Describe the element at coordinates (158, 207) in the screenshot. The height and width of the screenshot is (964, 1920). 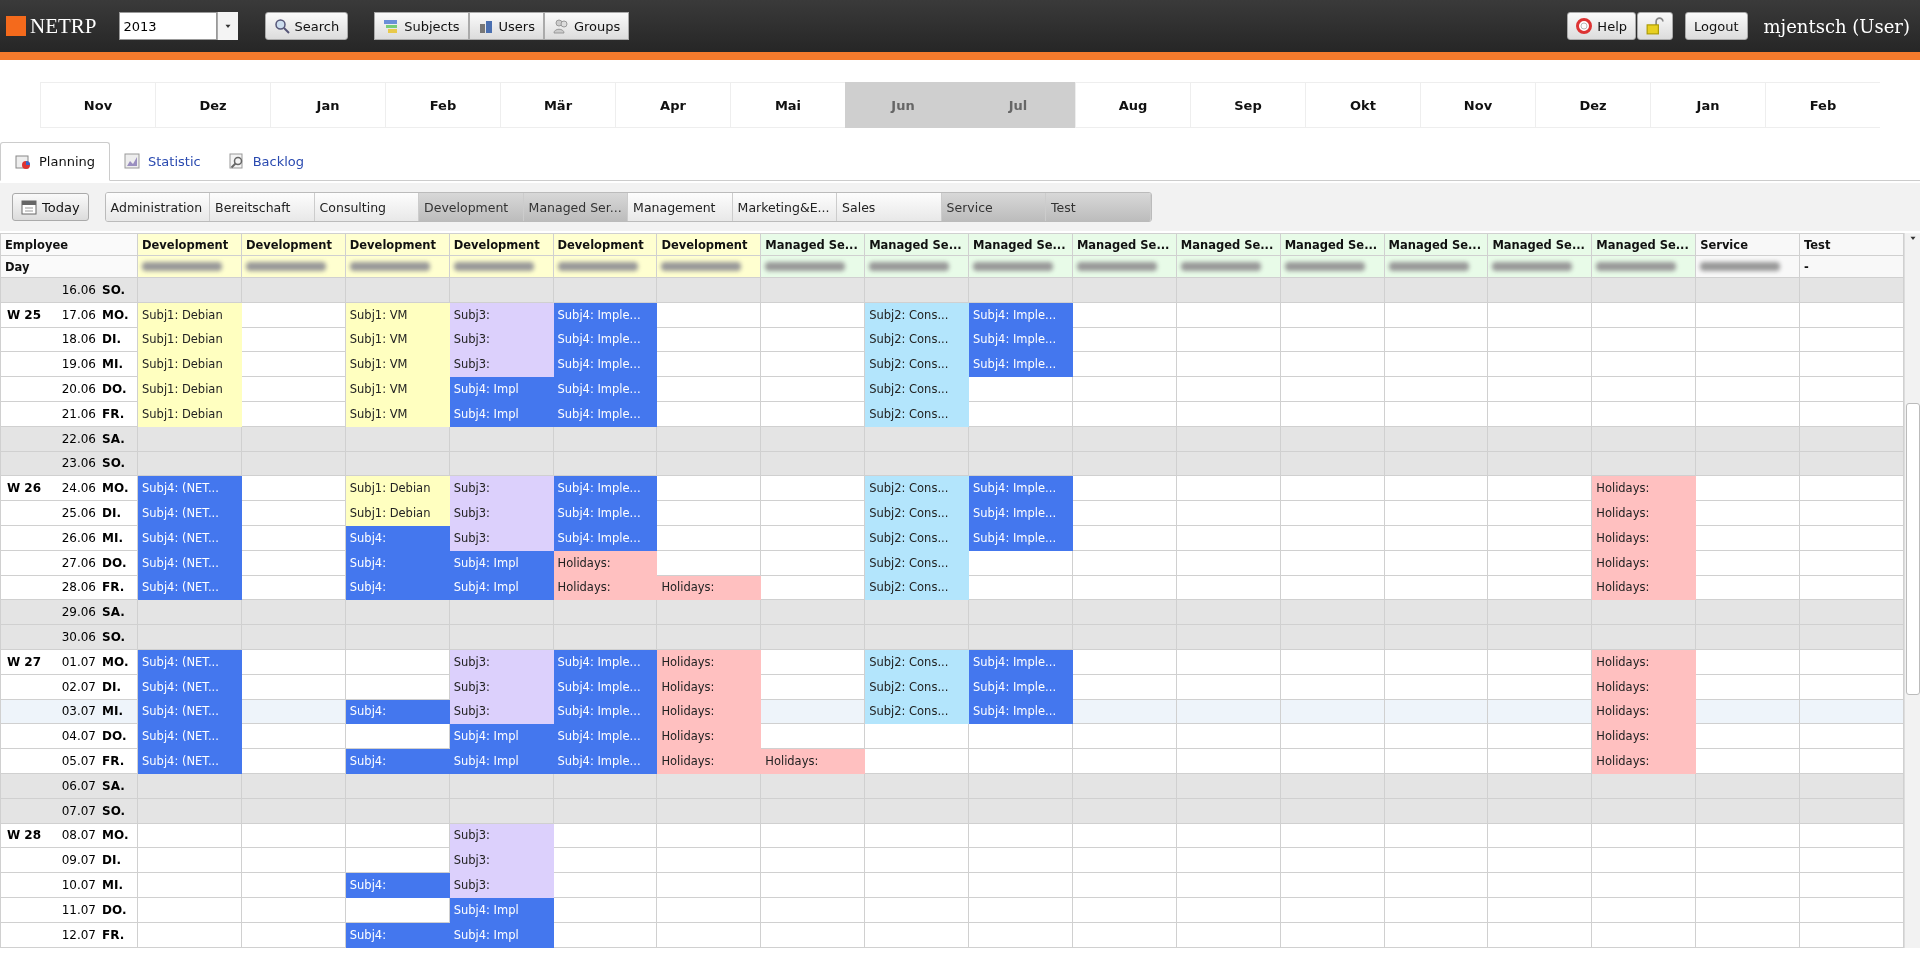
I see `group-filter-button: Administration` at that location.